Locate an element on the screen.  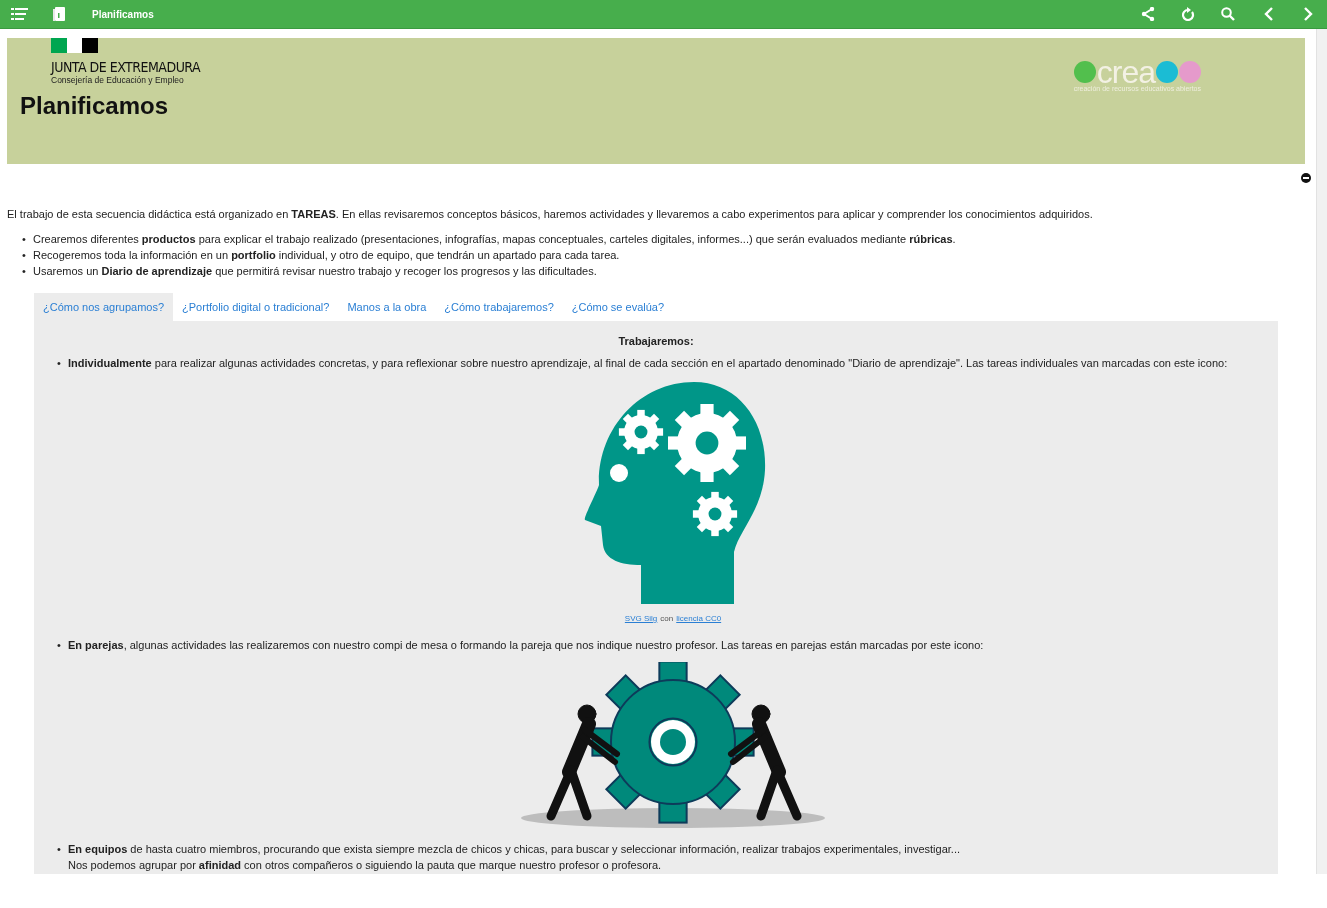
collapse-icon is located at coordinates (1306, 178).